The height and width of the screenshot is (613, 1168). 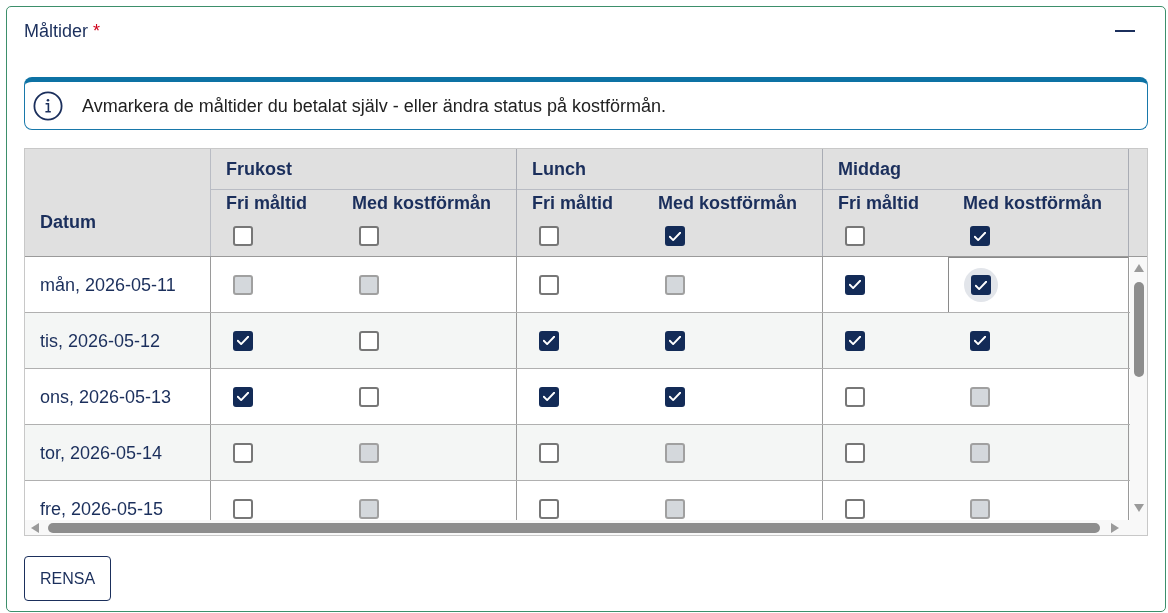 I want to click on date-cell: tis, 2026-05-12, so click(x=100, y=340).